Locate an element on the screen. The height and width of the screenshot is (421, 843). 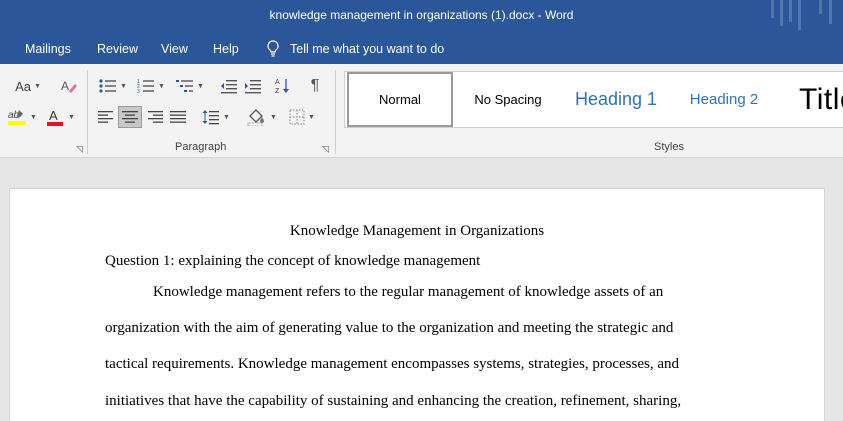
tab-help: Help is located at coordinates (226, 49).